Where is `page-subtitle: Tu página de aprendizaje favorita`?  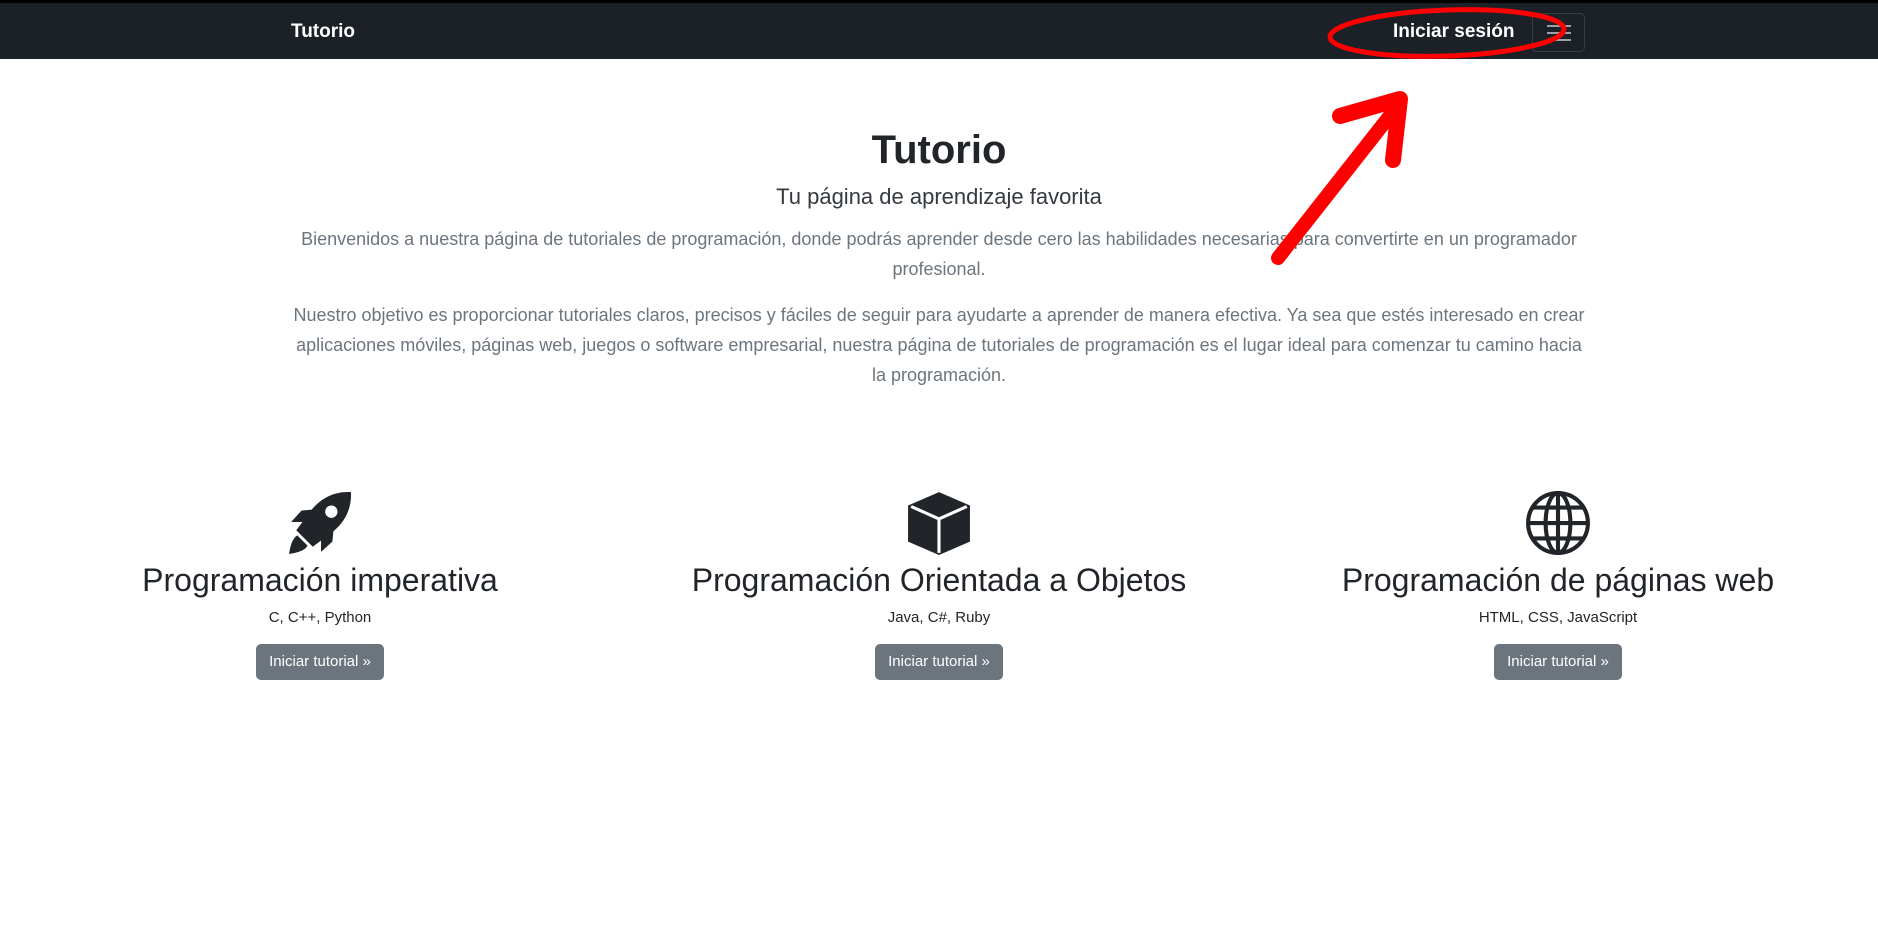 page-subtitle: Tu página de aprendizaje favorita is located at coordinates (939, 196).